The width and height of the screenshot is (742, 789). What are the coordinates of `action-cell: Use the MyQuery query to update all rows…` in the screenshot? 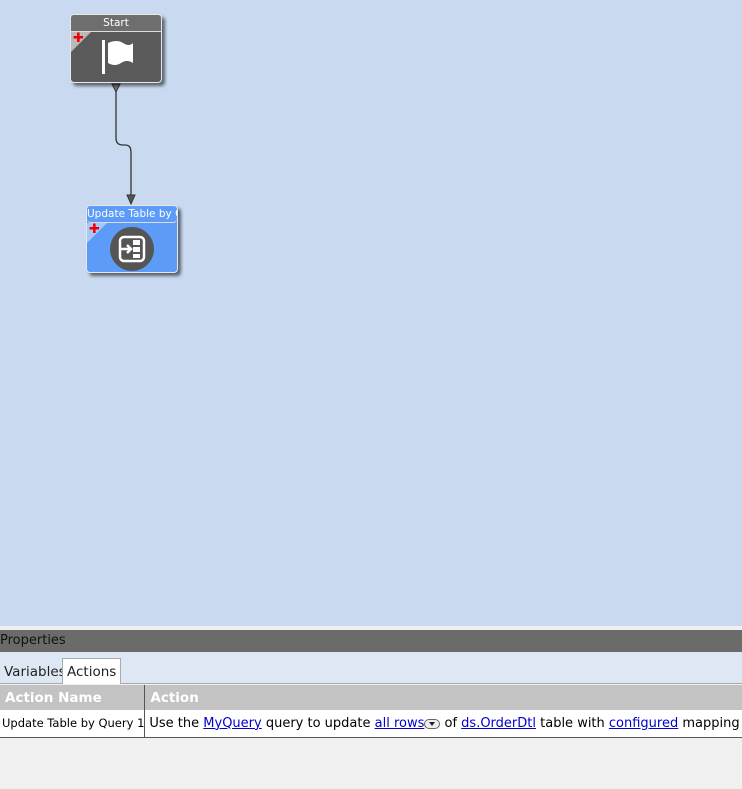 It's located at (443, 724).